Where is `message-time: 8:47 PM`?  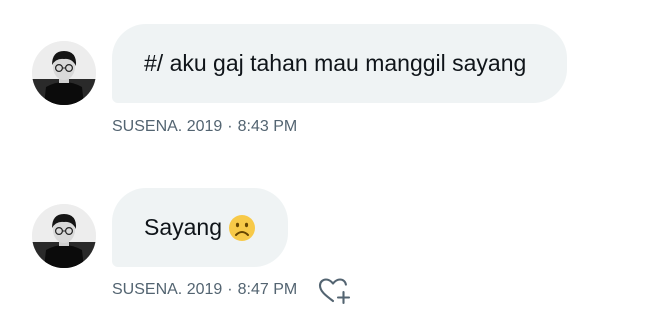
message-time: 8:47 PM is located at coordinates (267, 289).